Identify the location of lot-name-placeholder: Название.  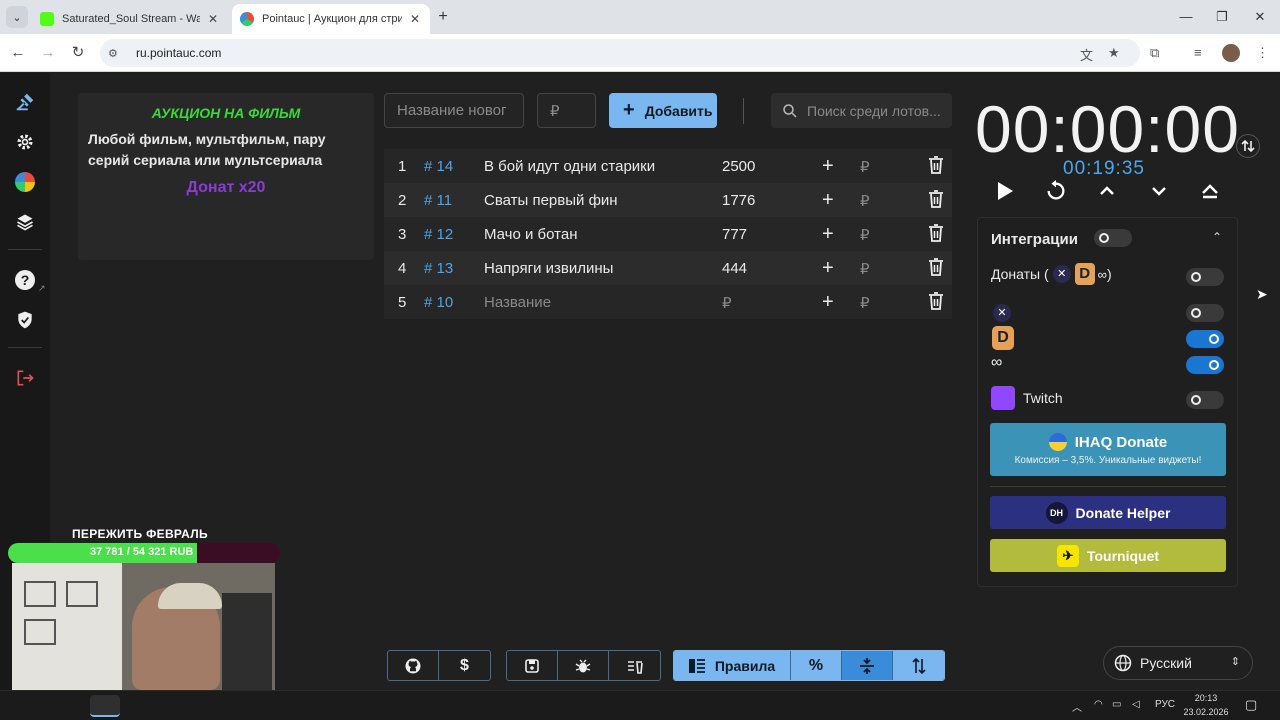
(517, 302).